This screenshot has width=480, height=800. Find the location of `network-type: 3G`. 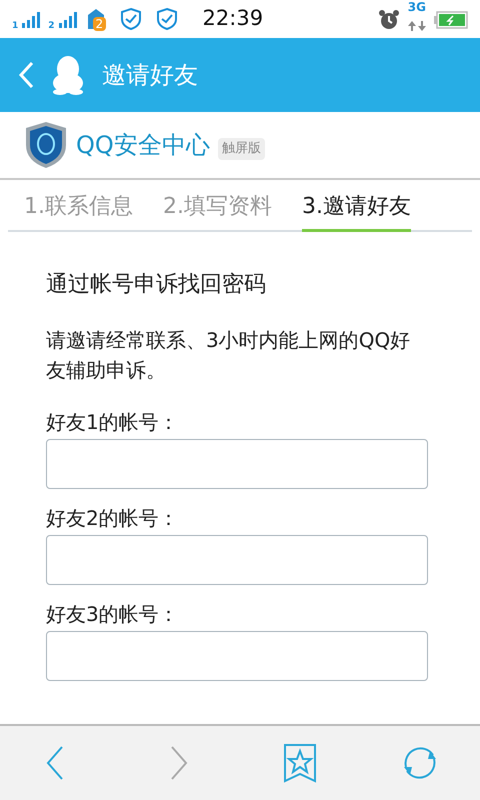

network-type: 3G is located at coordinates (417, 7).